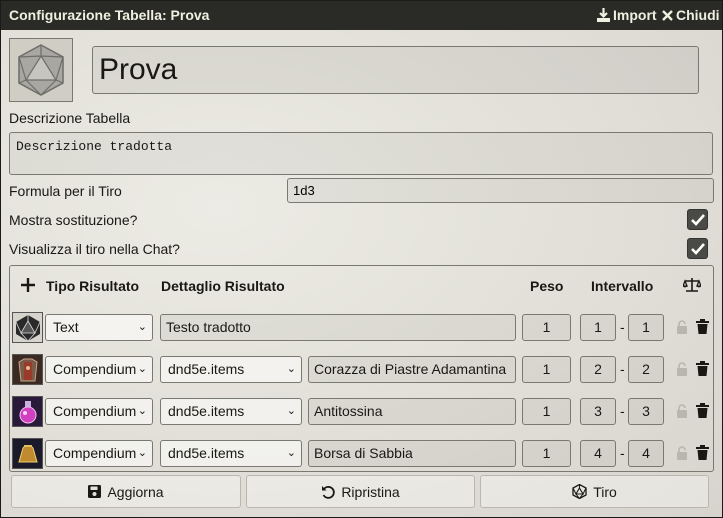 The width and height of the screenshot is (723, 518). Describe the element at coordinates (370, 491) in the screenshot. I see `reset-label: Ripristina` at that location.